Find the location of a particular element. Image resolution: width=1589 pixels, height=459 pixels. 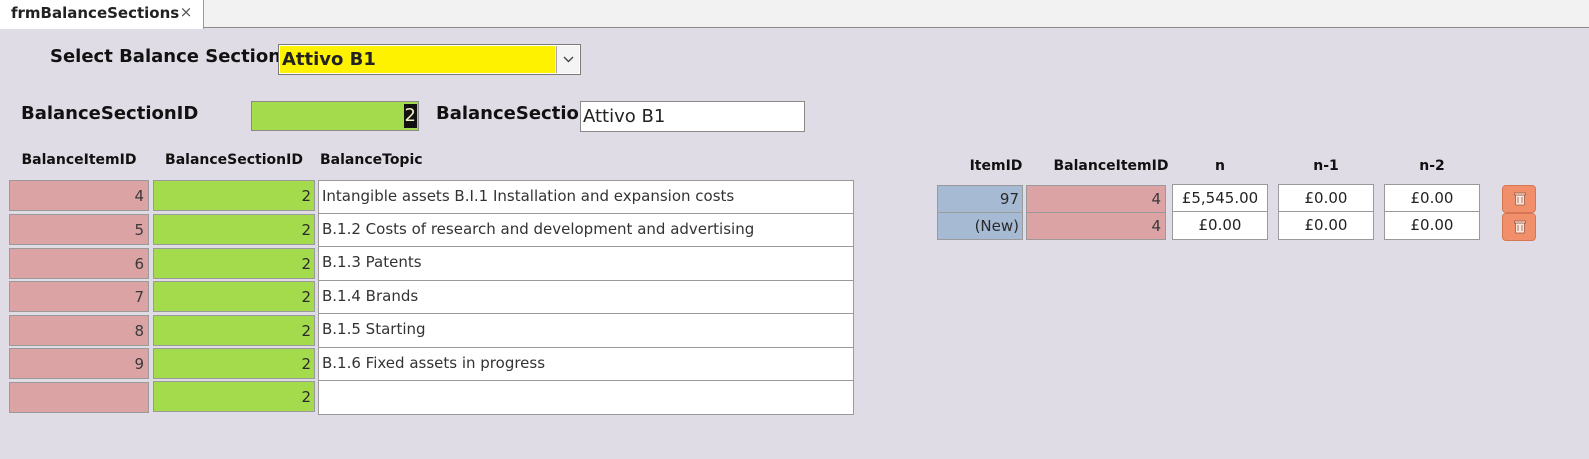

value-n-1-cell-new: £0.00 is located at coordinates (1326, 225).